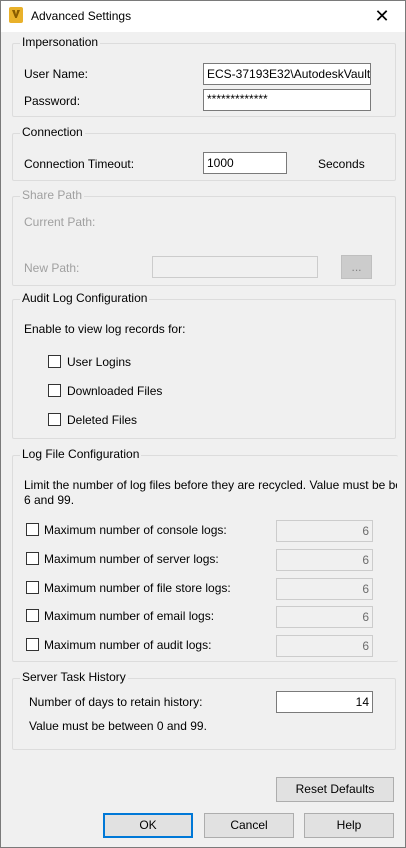  Describe the element at coordinates (56, 74) in the screenshot. I see `username-label: User Name:` at that location.